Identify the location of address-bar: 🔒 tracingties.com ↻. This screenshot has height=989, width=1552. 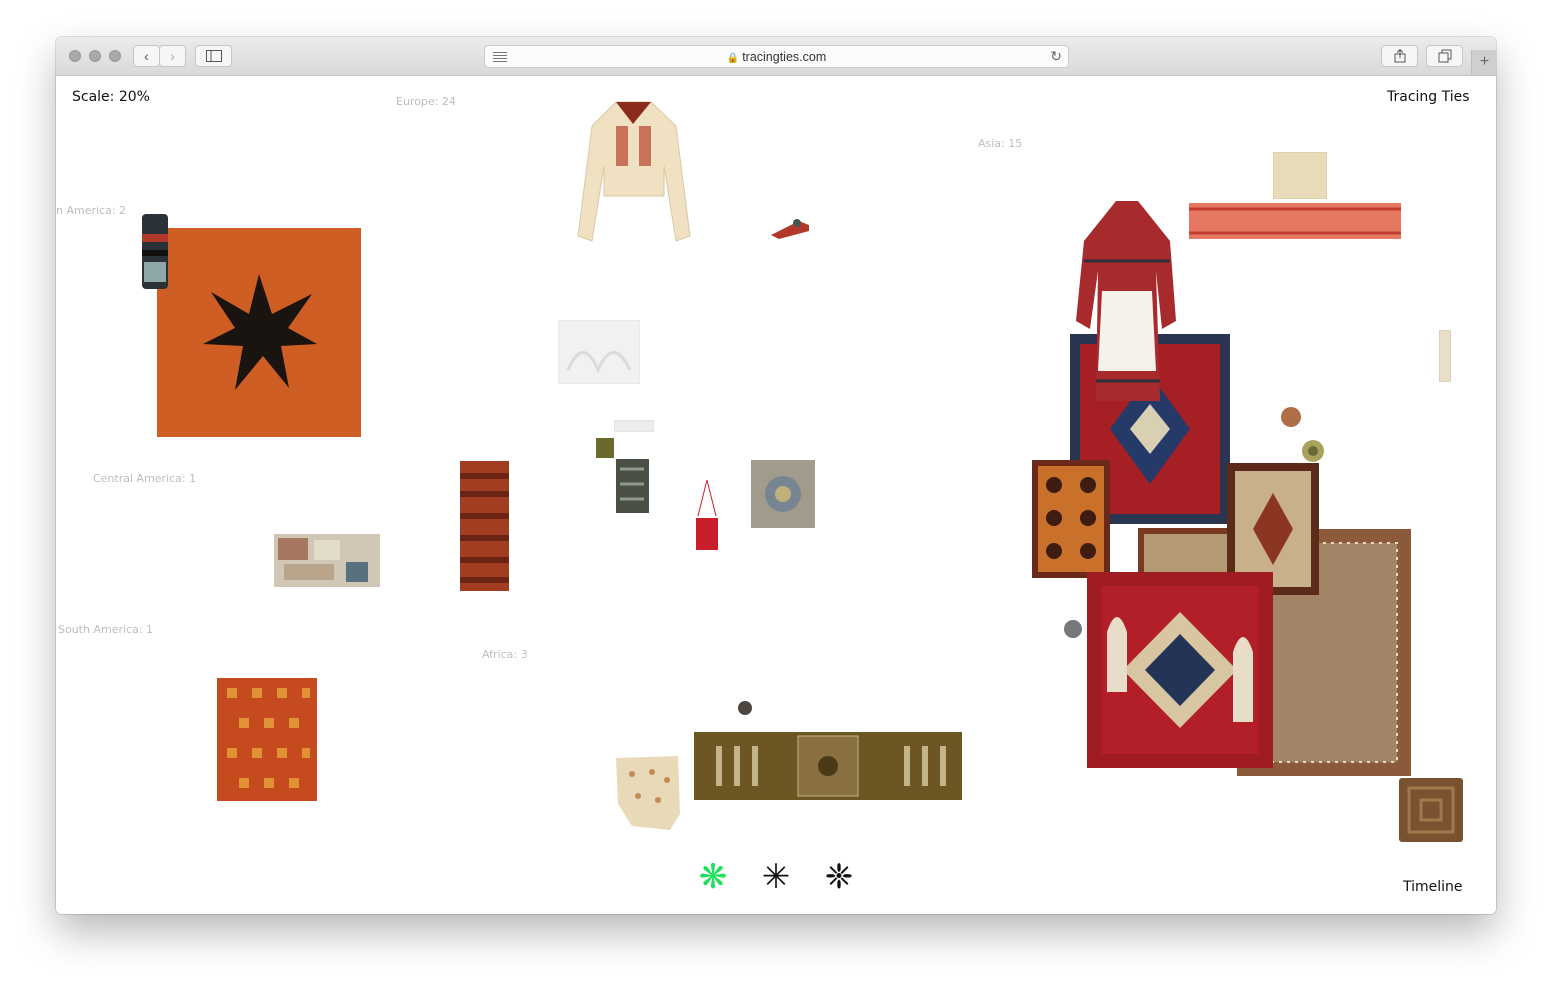
(776, 56).